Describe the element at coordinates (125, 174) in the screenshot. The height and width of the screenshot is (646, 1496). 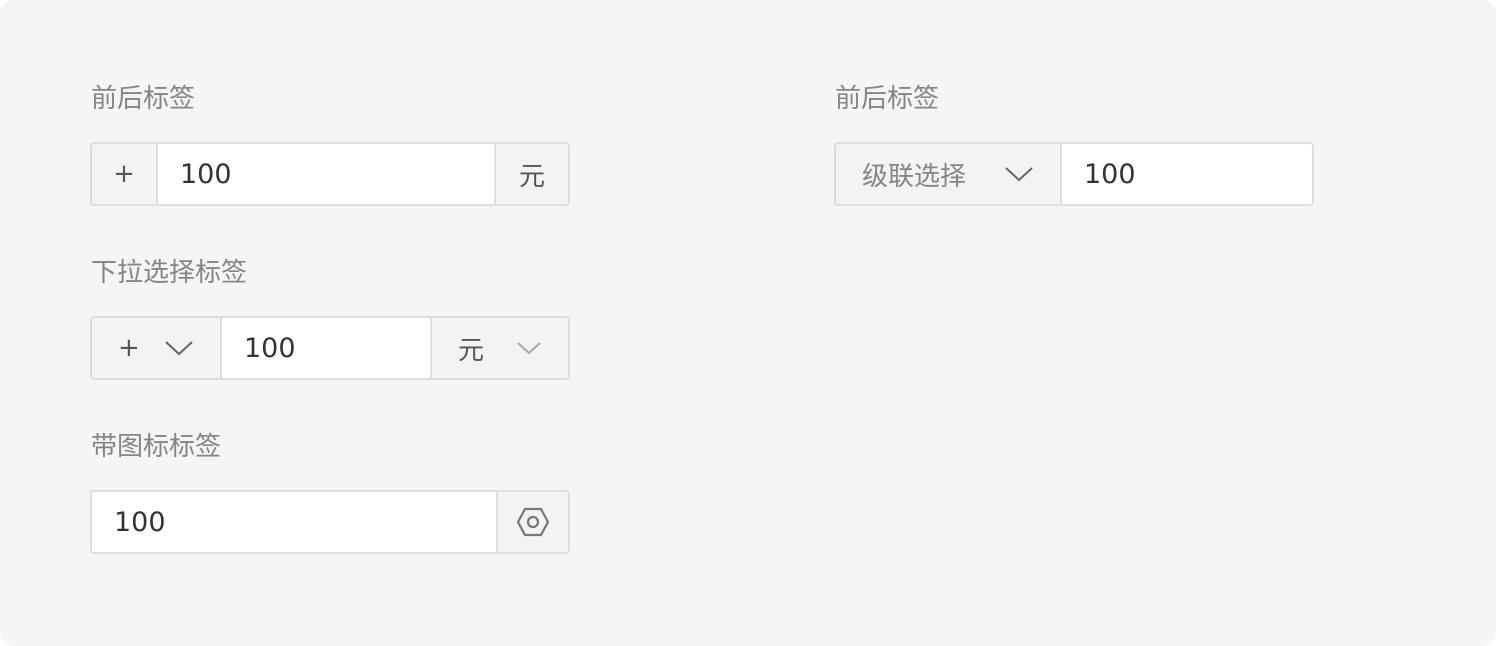
I see `prefix-addon: +` at that location.